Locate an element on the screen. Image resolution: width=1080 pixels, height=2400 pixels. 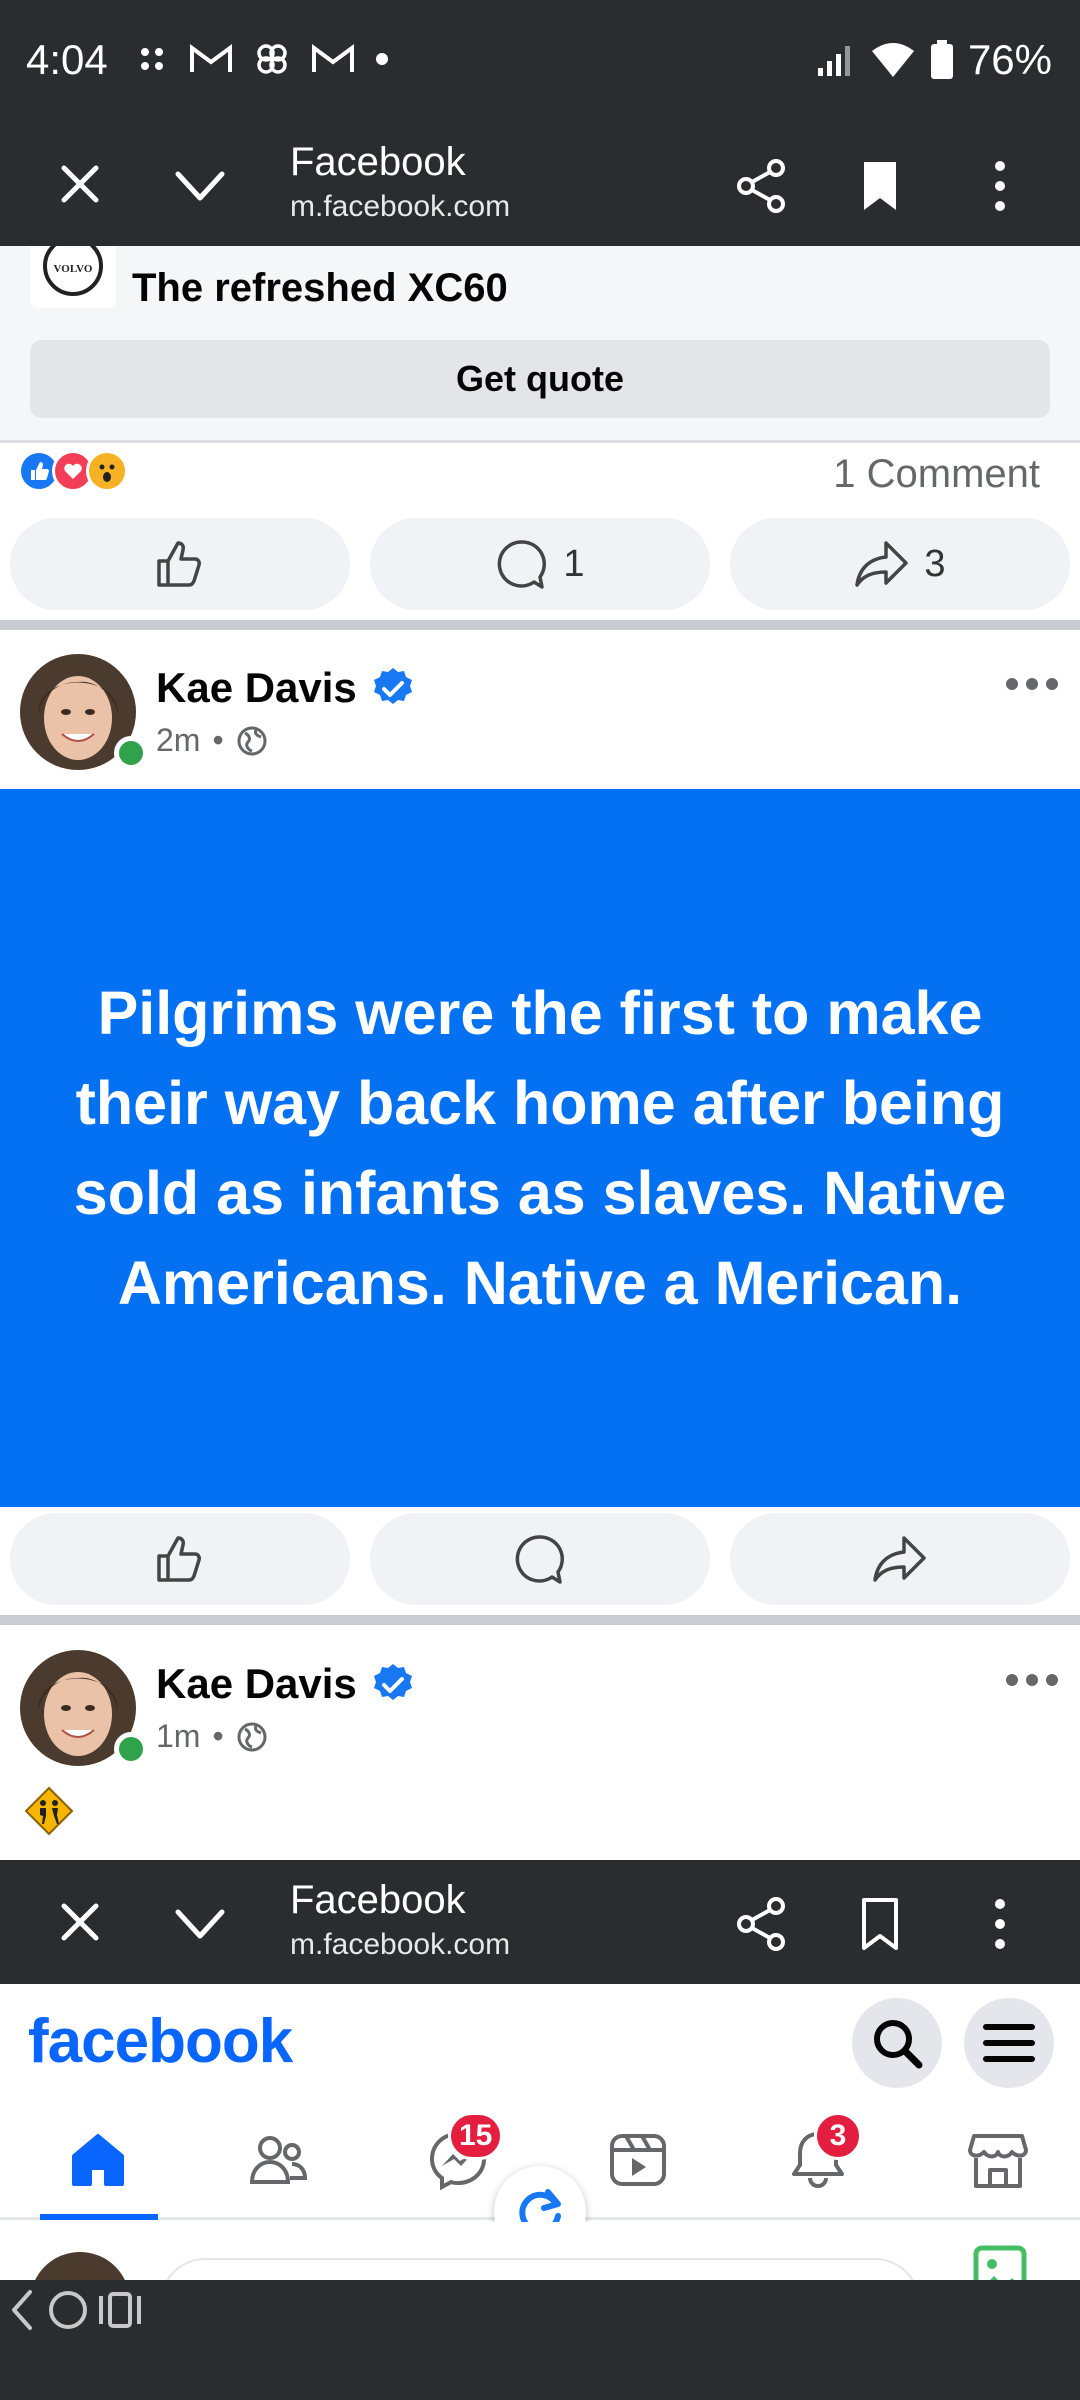
volvo-logo: VOLVO is located at coordinates (73, 272).